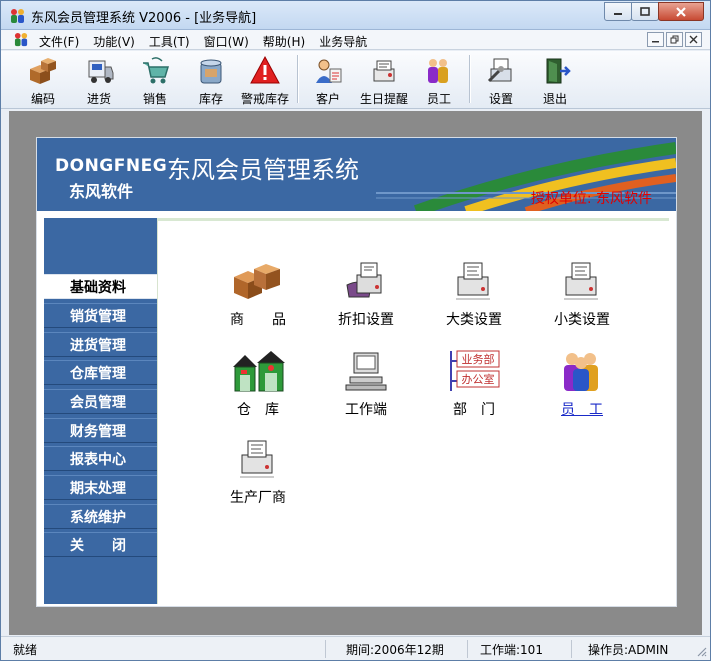 Image resolution: width=711 pixels, height=661 pixels. What do you see at coordinates (518, 649) in the screenshot?
I see `status-workstation: 工作端:101` at bounding box center [518, 649].